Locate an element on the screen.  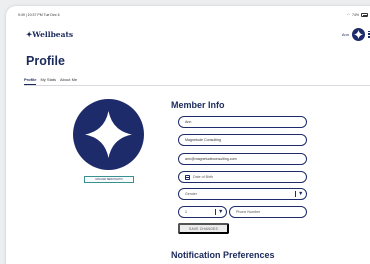
avatar is located at coordinates (358, 34).